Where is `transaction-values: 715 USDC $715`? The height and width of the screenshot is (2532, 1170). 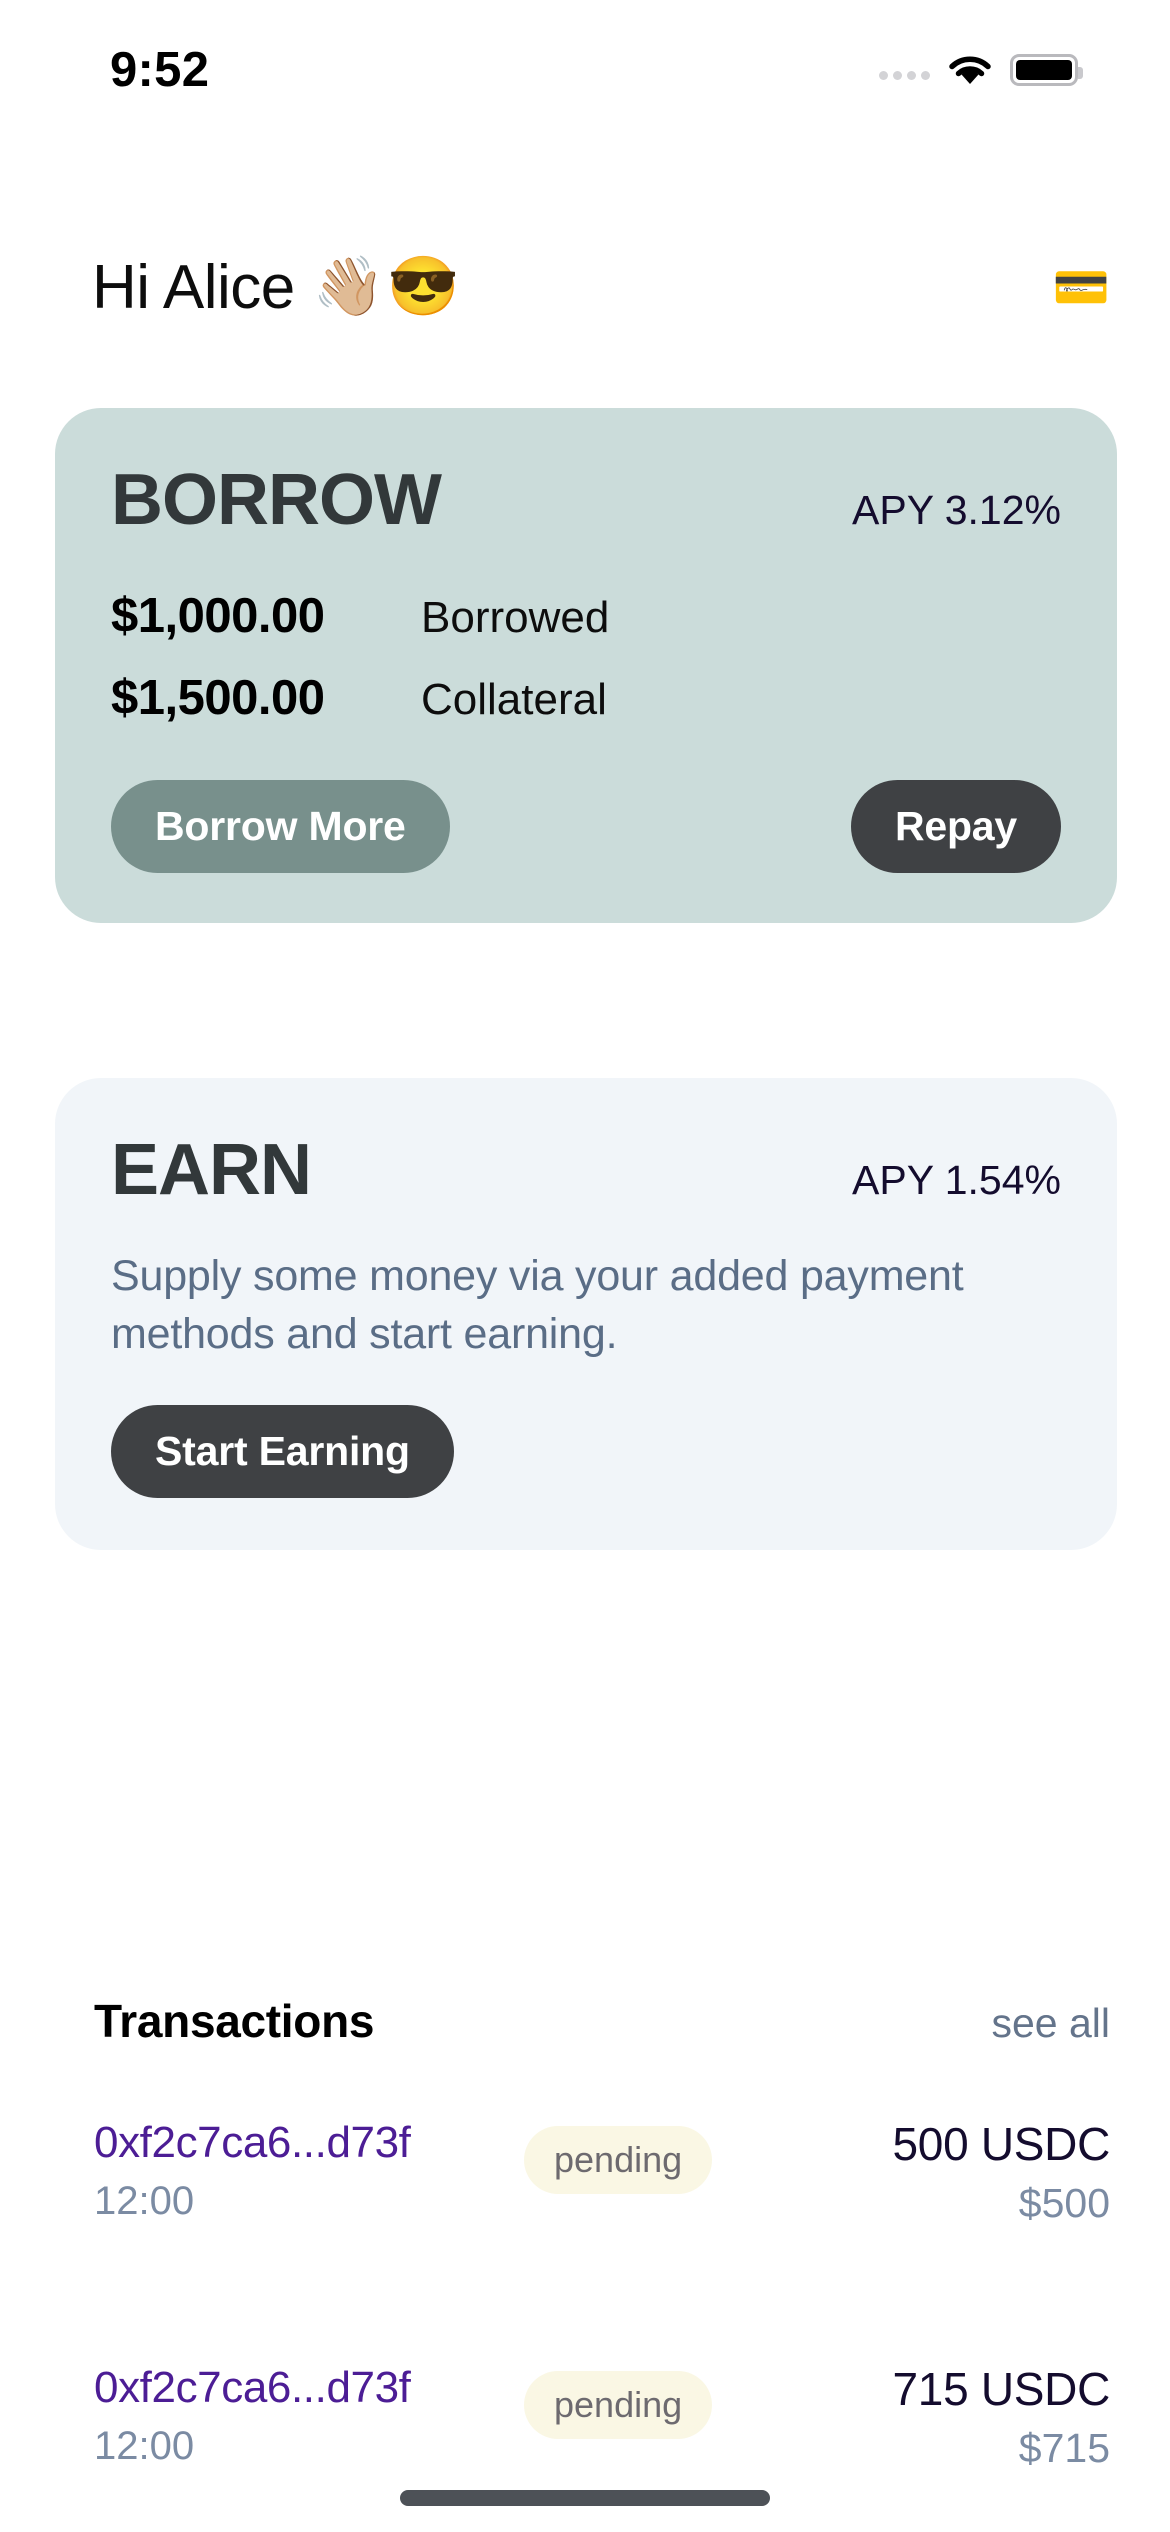 transaction-values: 715 USDC $715 is located at coordinates (957, 2417).